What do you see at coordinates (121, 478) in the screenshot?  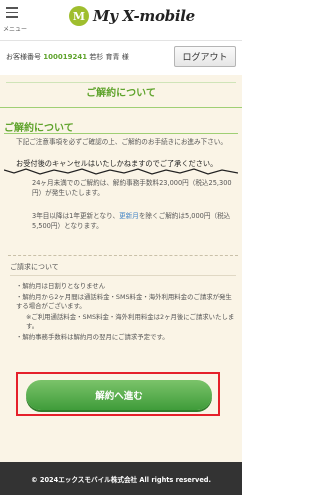 I see `footer-copyright: © 2024エックスモバイル株式会社 All rights reserved.` at bounding box center [121, 478].